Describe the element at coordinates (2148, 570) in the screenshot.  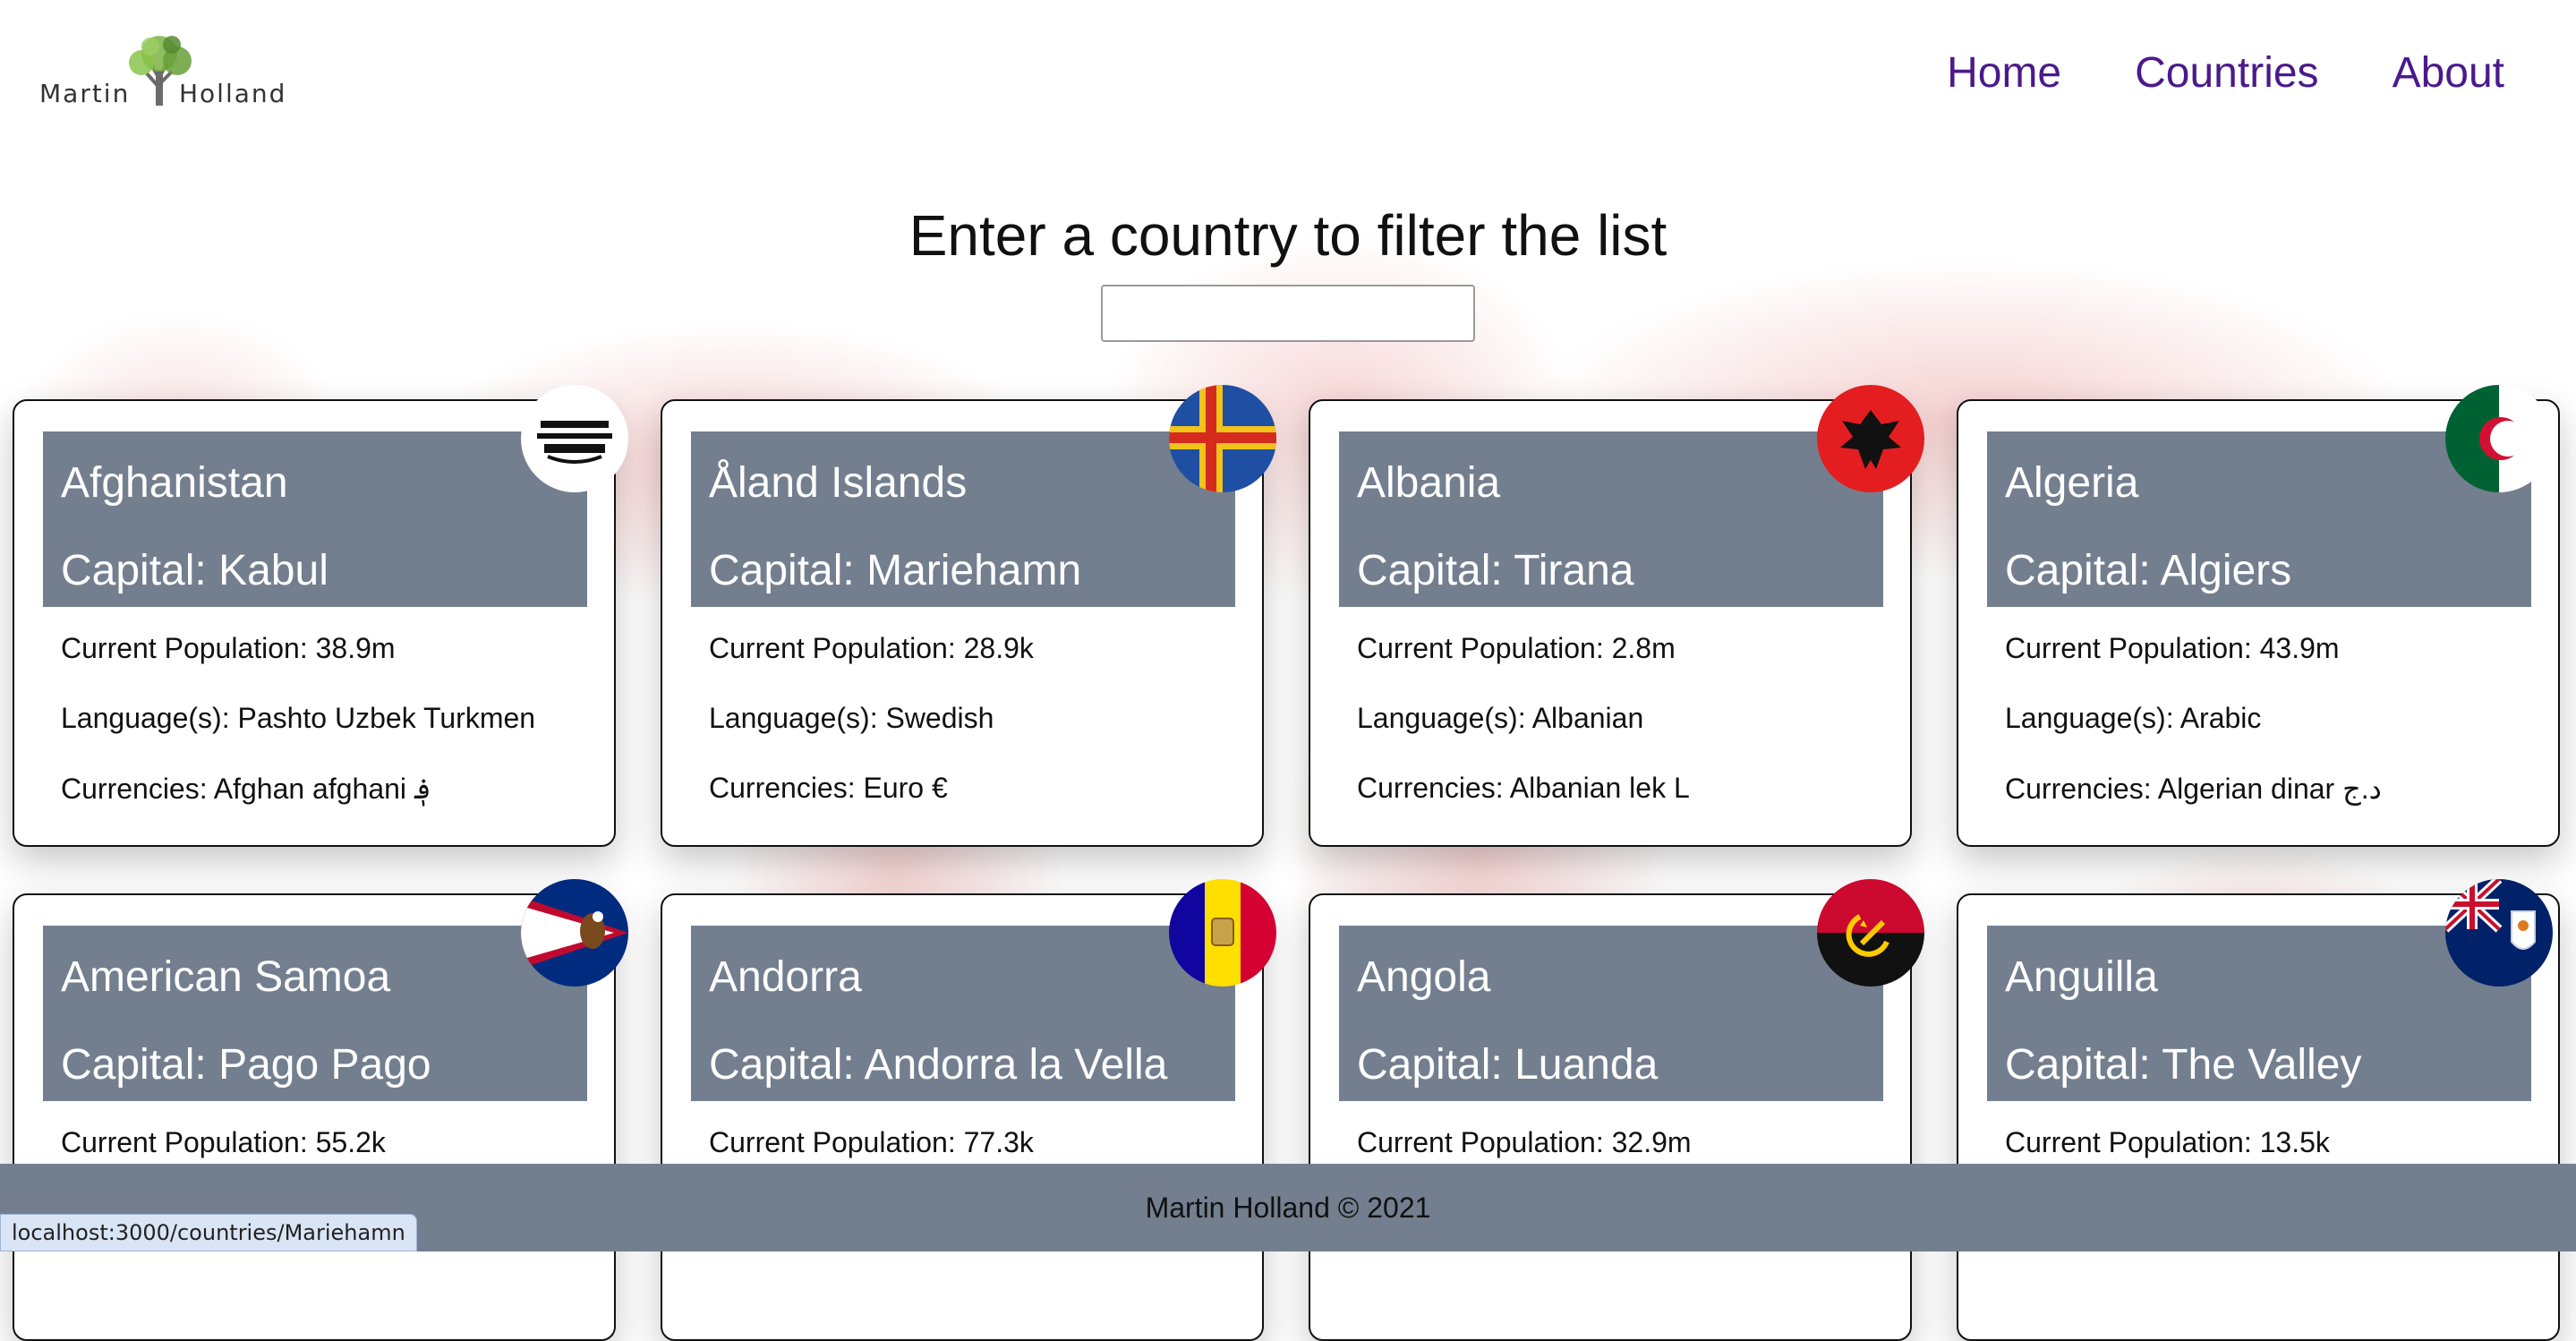
I see `country-capital: Capital: Algiers` at that location.